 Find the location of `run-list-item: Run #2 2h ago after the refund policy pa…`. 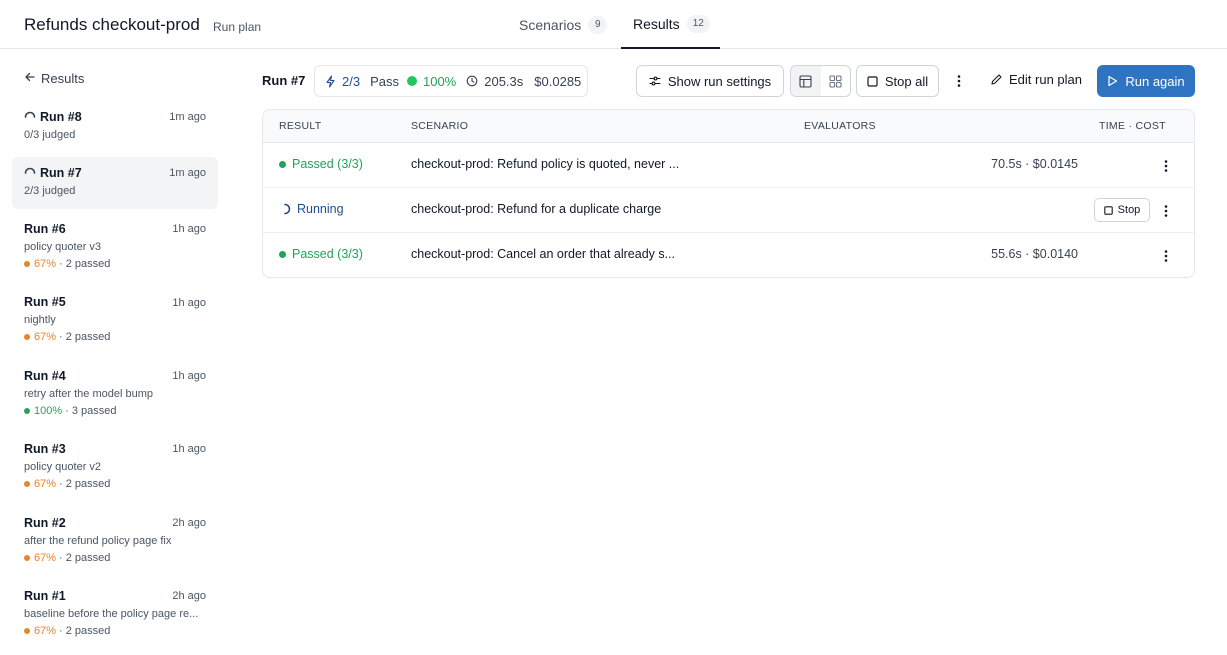

run-list-item: Run #2 2h ago after the refund policy pa… is located at coordinates (115, 542).